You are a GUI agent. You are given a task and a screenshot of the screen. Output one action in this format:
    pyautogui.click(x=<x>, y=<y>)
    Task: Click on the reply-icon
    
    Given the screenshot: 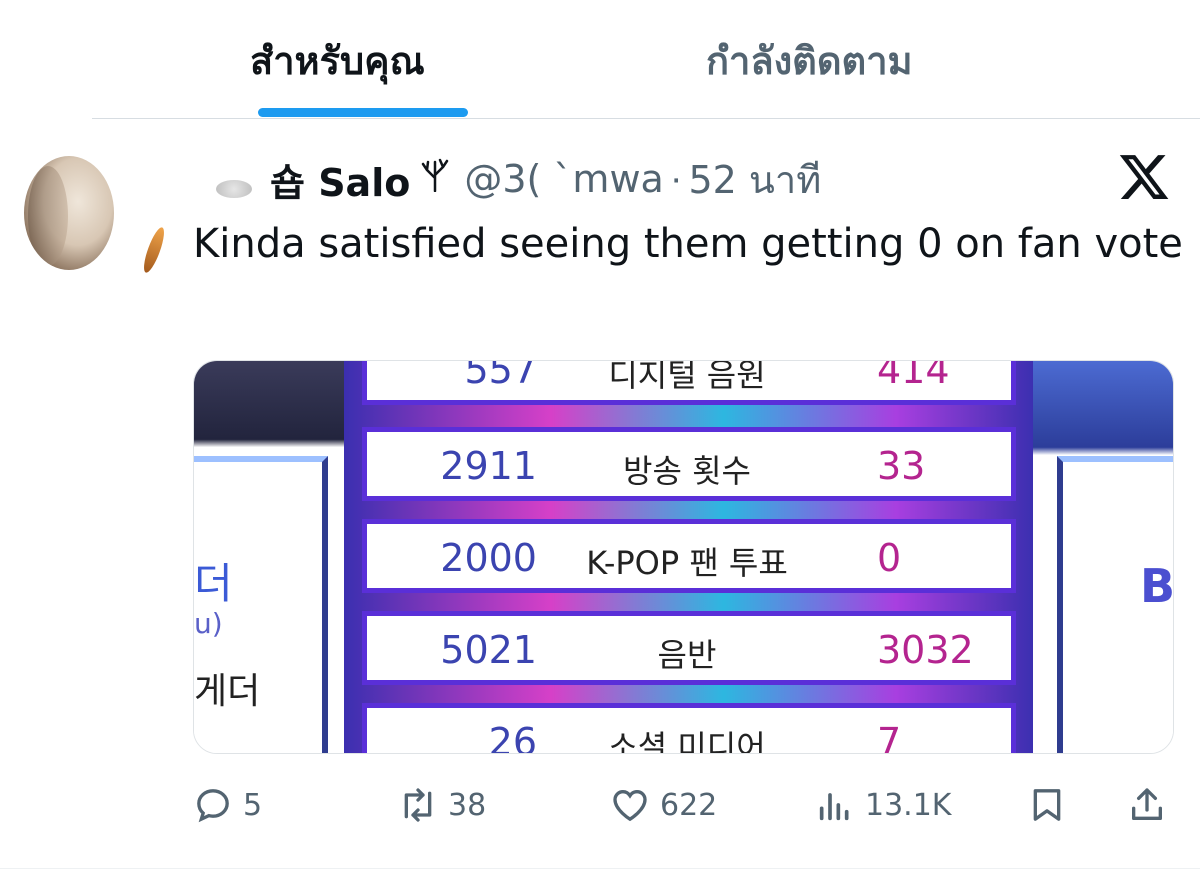 What is the action you would take?
    pyautogui.click(x=213, y=806)
    